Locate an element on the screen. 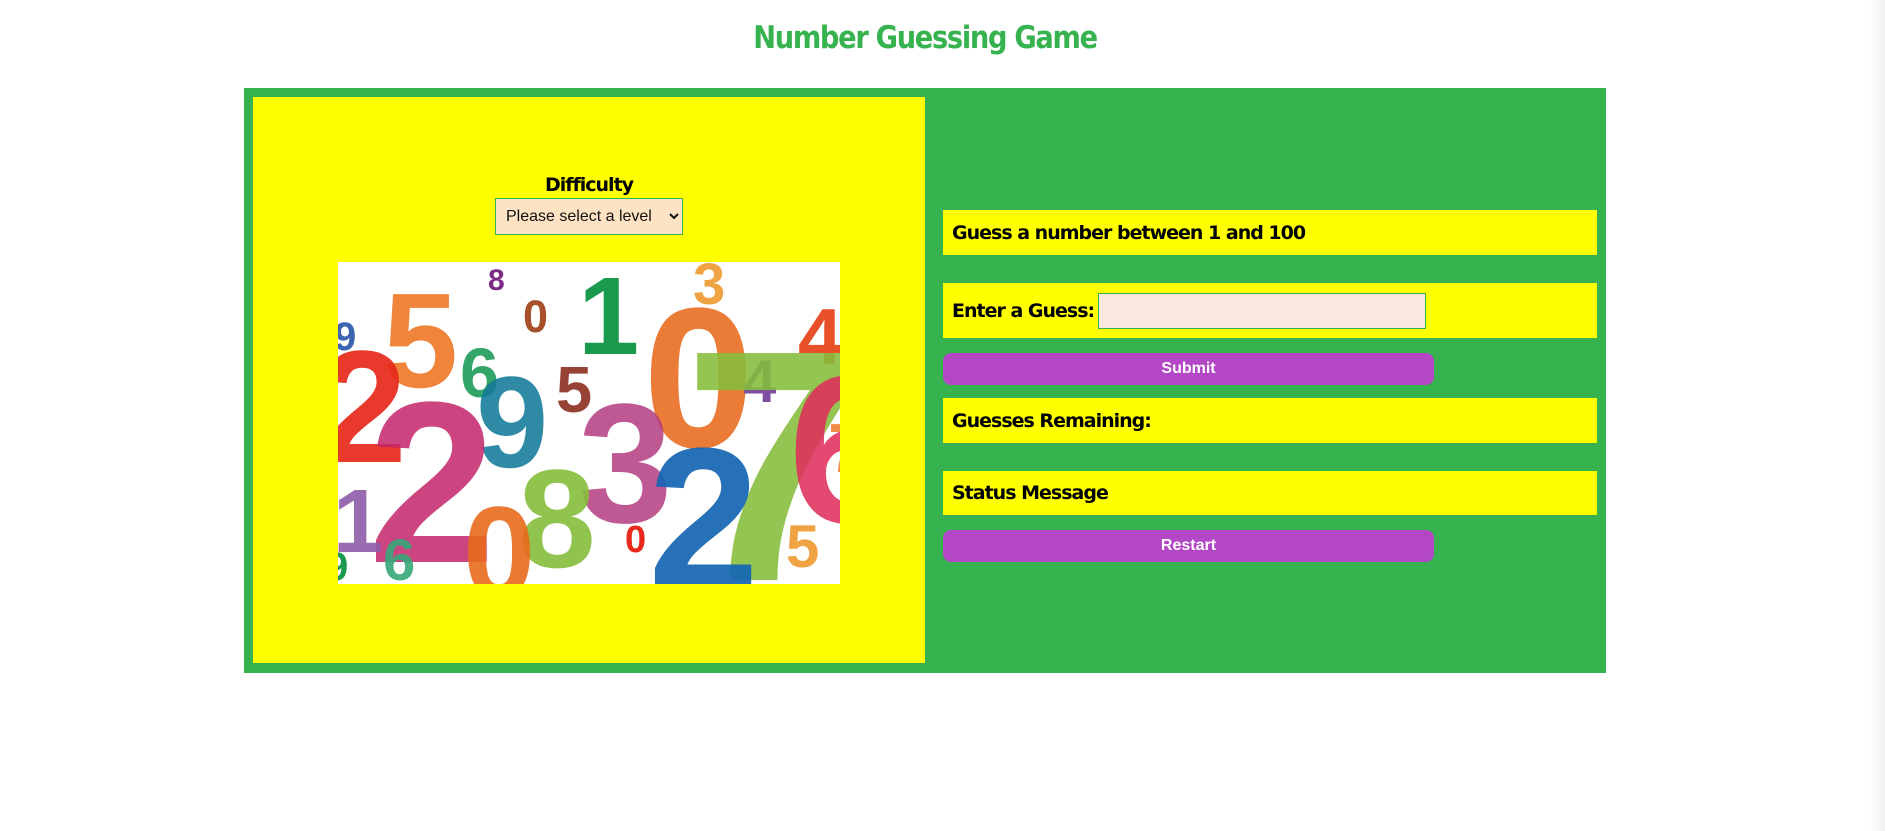 The height and width of the screenshot is (831, 1885). guess-label: Enter a Guess: is located at coordinates (1023, 310).